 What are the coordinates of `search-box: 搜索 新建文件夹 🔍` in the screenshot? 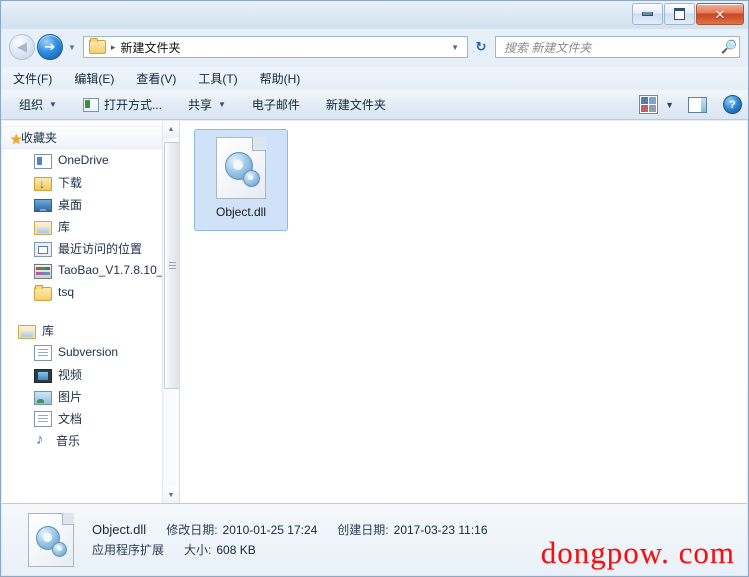 It's located at (617, 47).